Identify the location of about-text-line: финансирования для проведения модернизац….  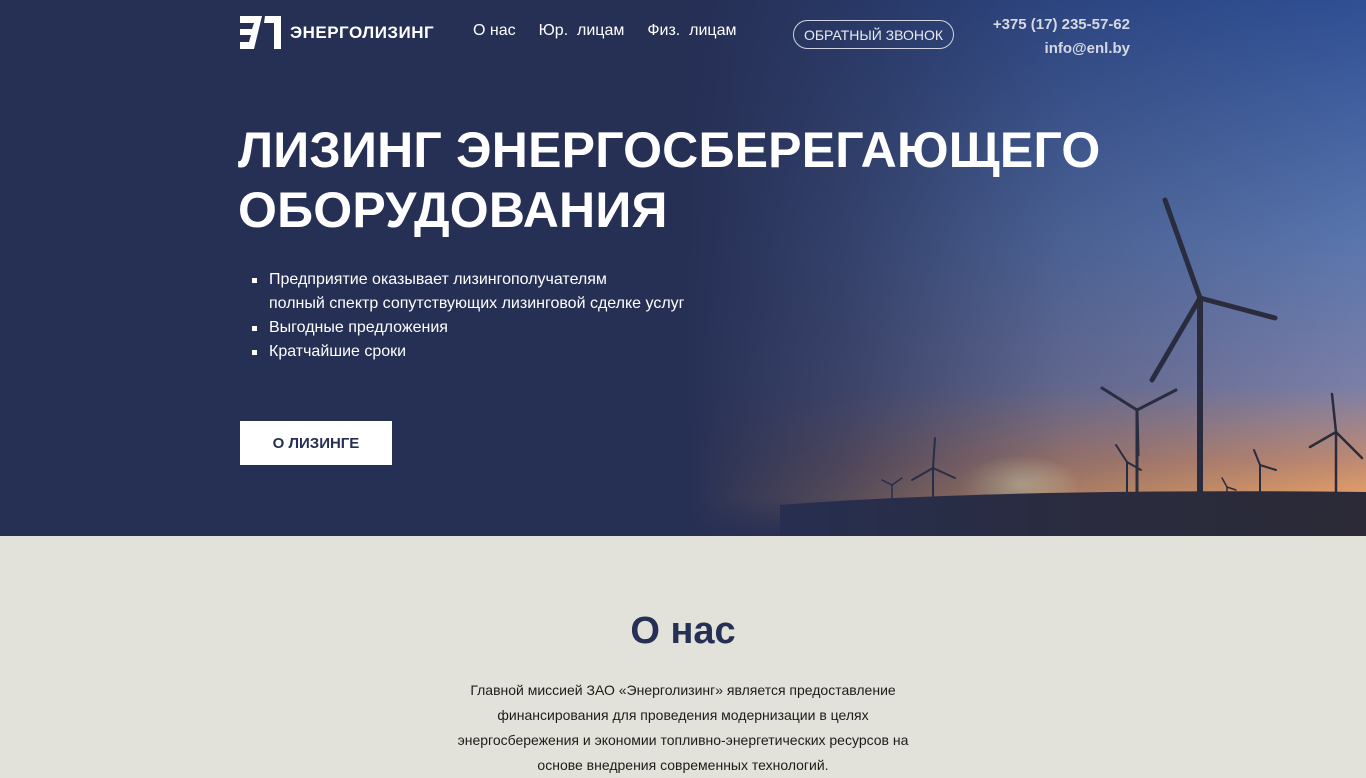
(683, 715).